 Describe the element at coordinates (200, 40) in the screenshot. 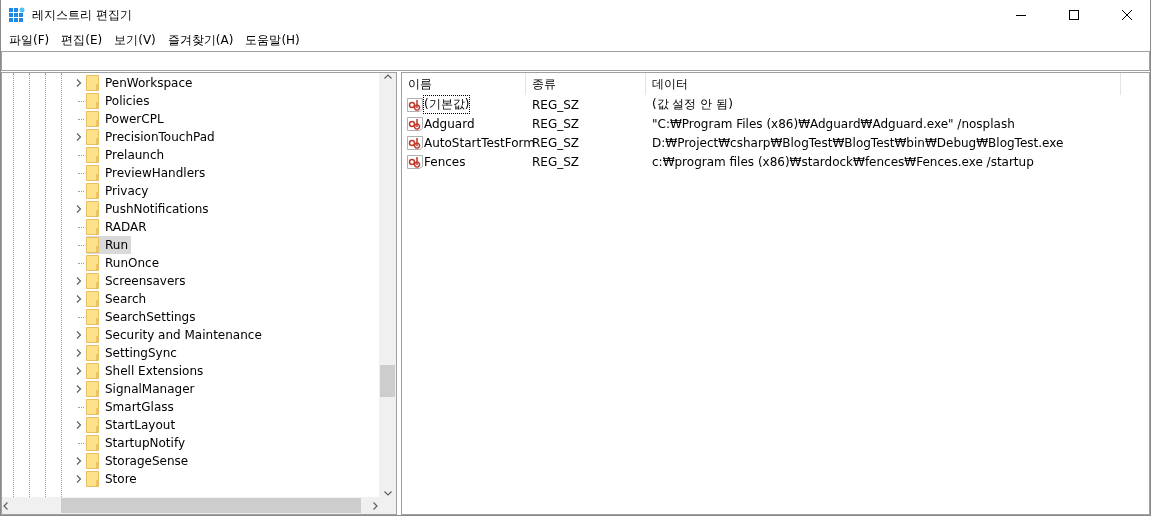

I see `menu-item: 즐겨찾기(A)` at that location.